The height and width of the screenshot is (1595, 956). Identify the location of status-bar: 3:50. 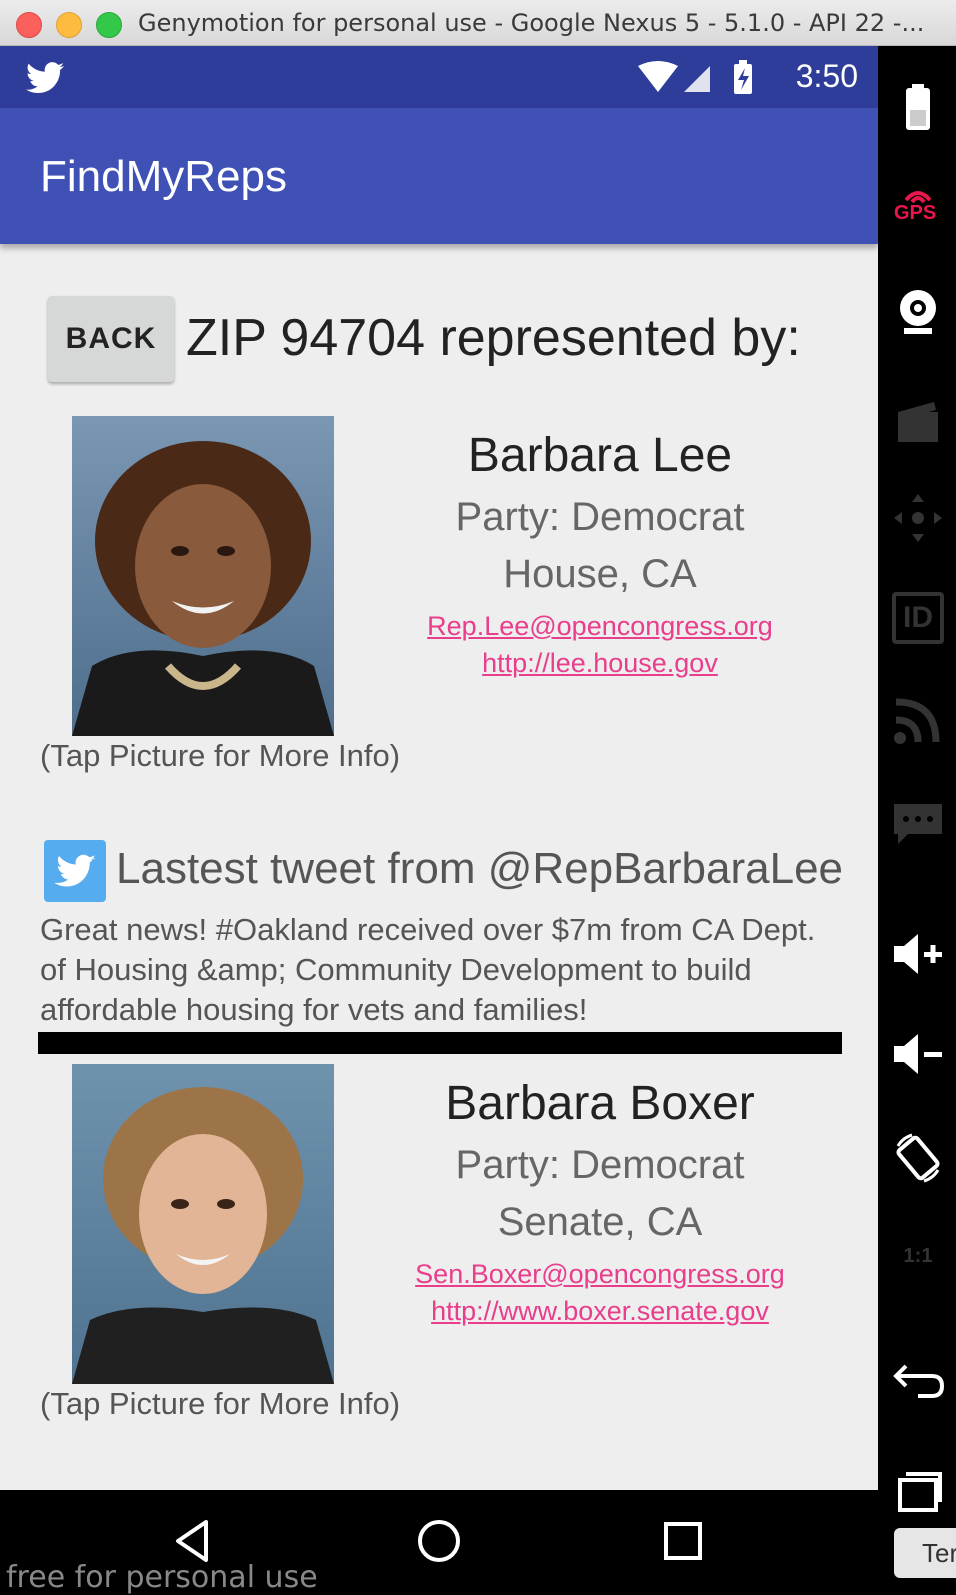
(439, 77).